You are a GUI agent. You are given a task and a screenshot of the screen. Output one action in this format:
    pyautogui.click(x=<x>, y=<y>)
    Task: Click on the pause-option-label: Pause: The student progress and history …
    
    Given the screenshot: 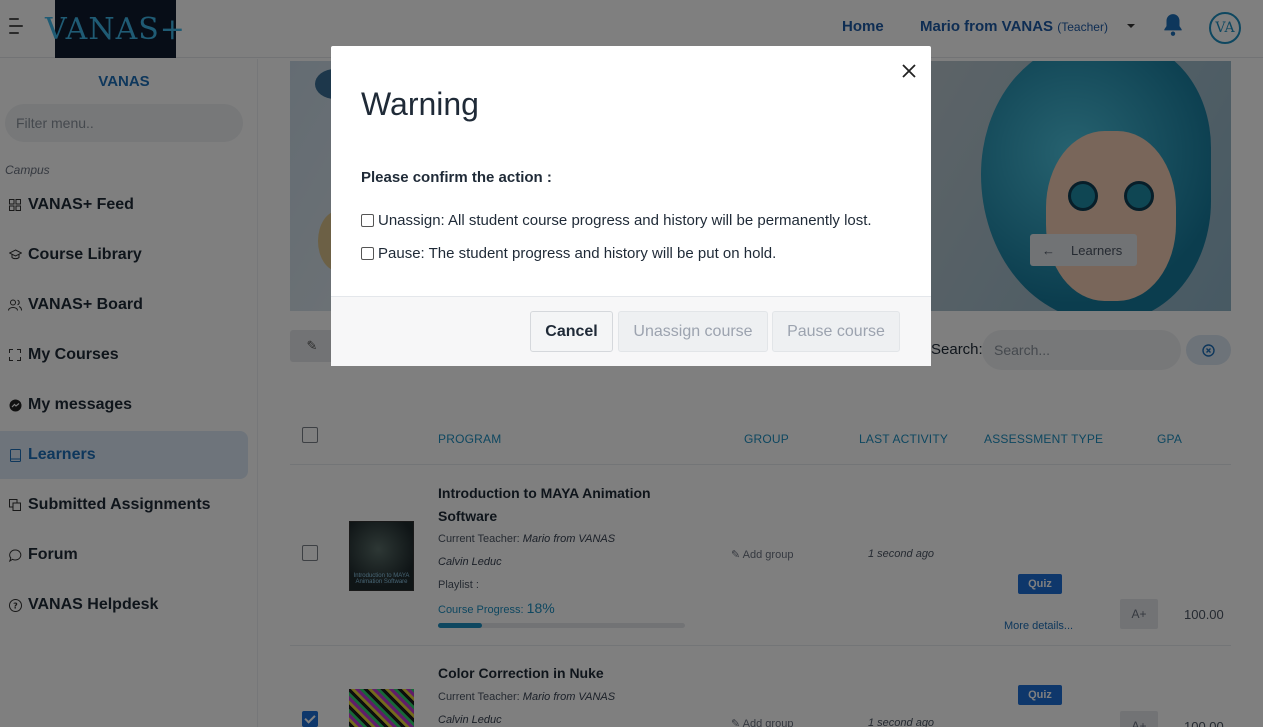 What is the action you would take?
    pyautogui.click(x=577, y=253)
    